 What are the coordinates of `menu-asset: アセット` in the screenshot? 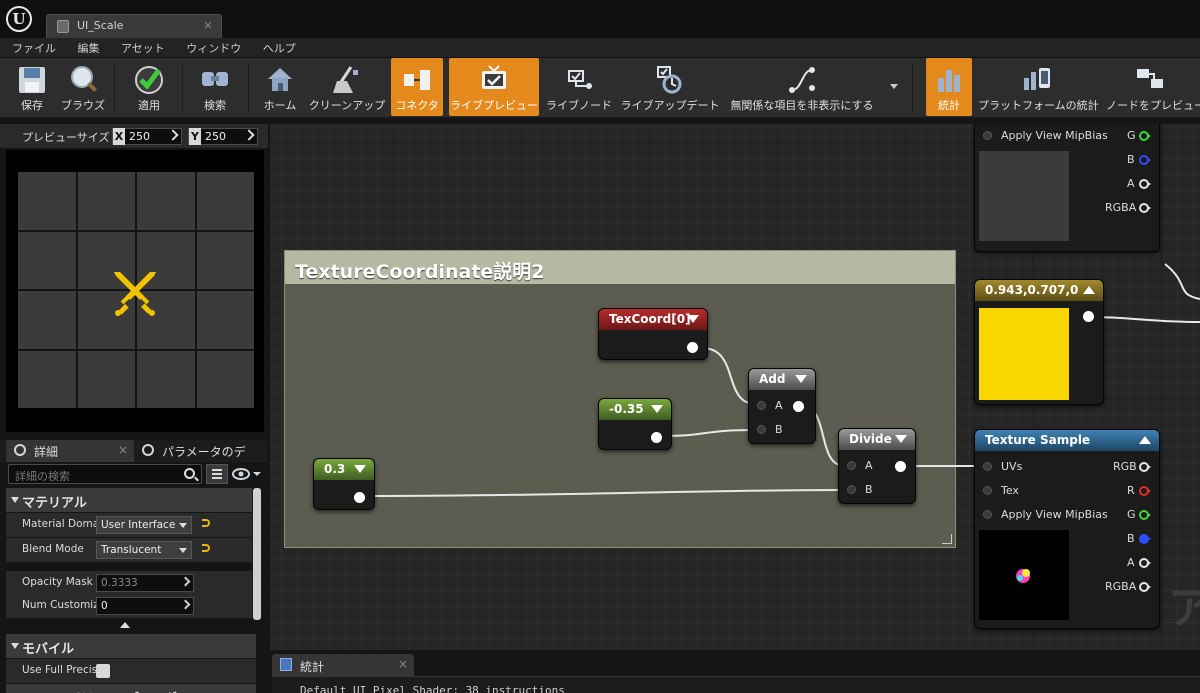 It's located at (143, 47).